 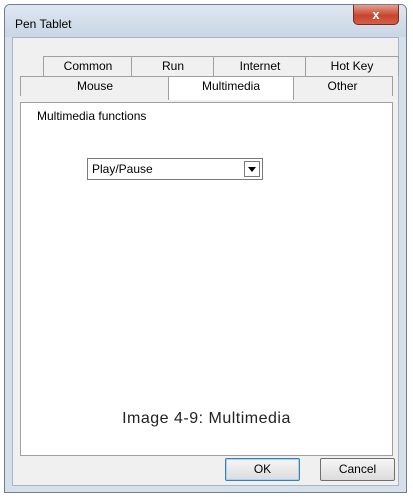 I want to click on tab-hot-key-label: Hot Key, so click(x=352, y=66).